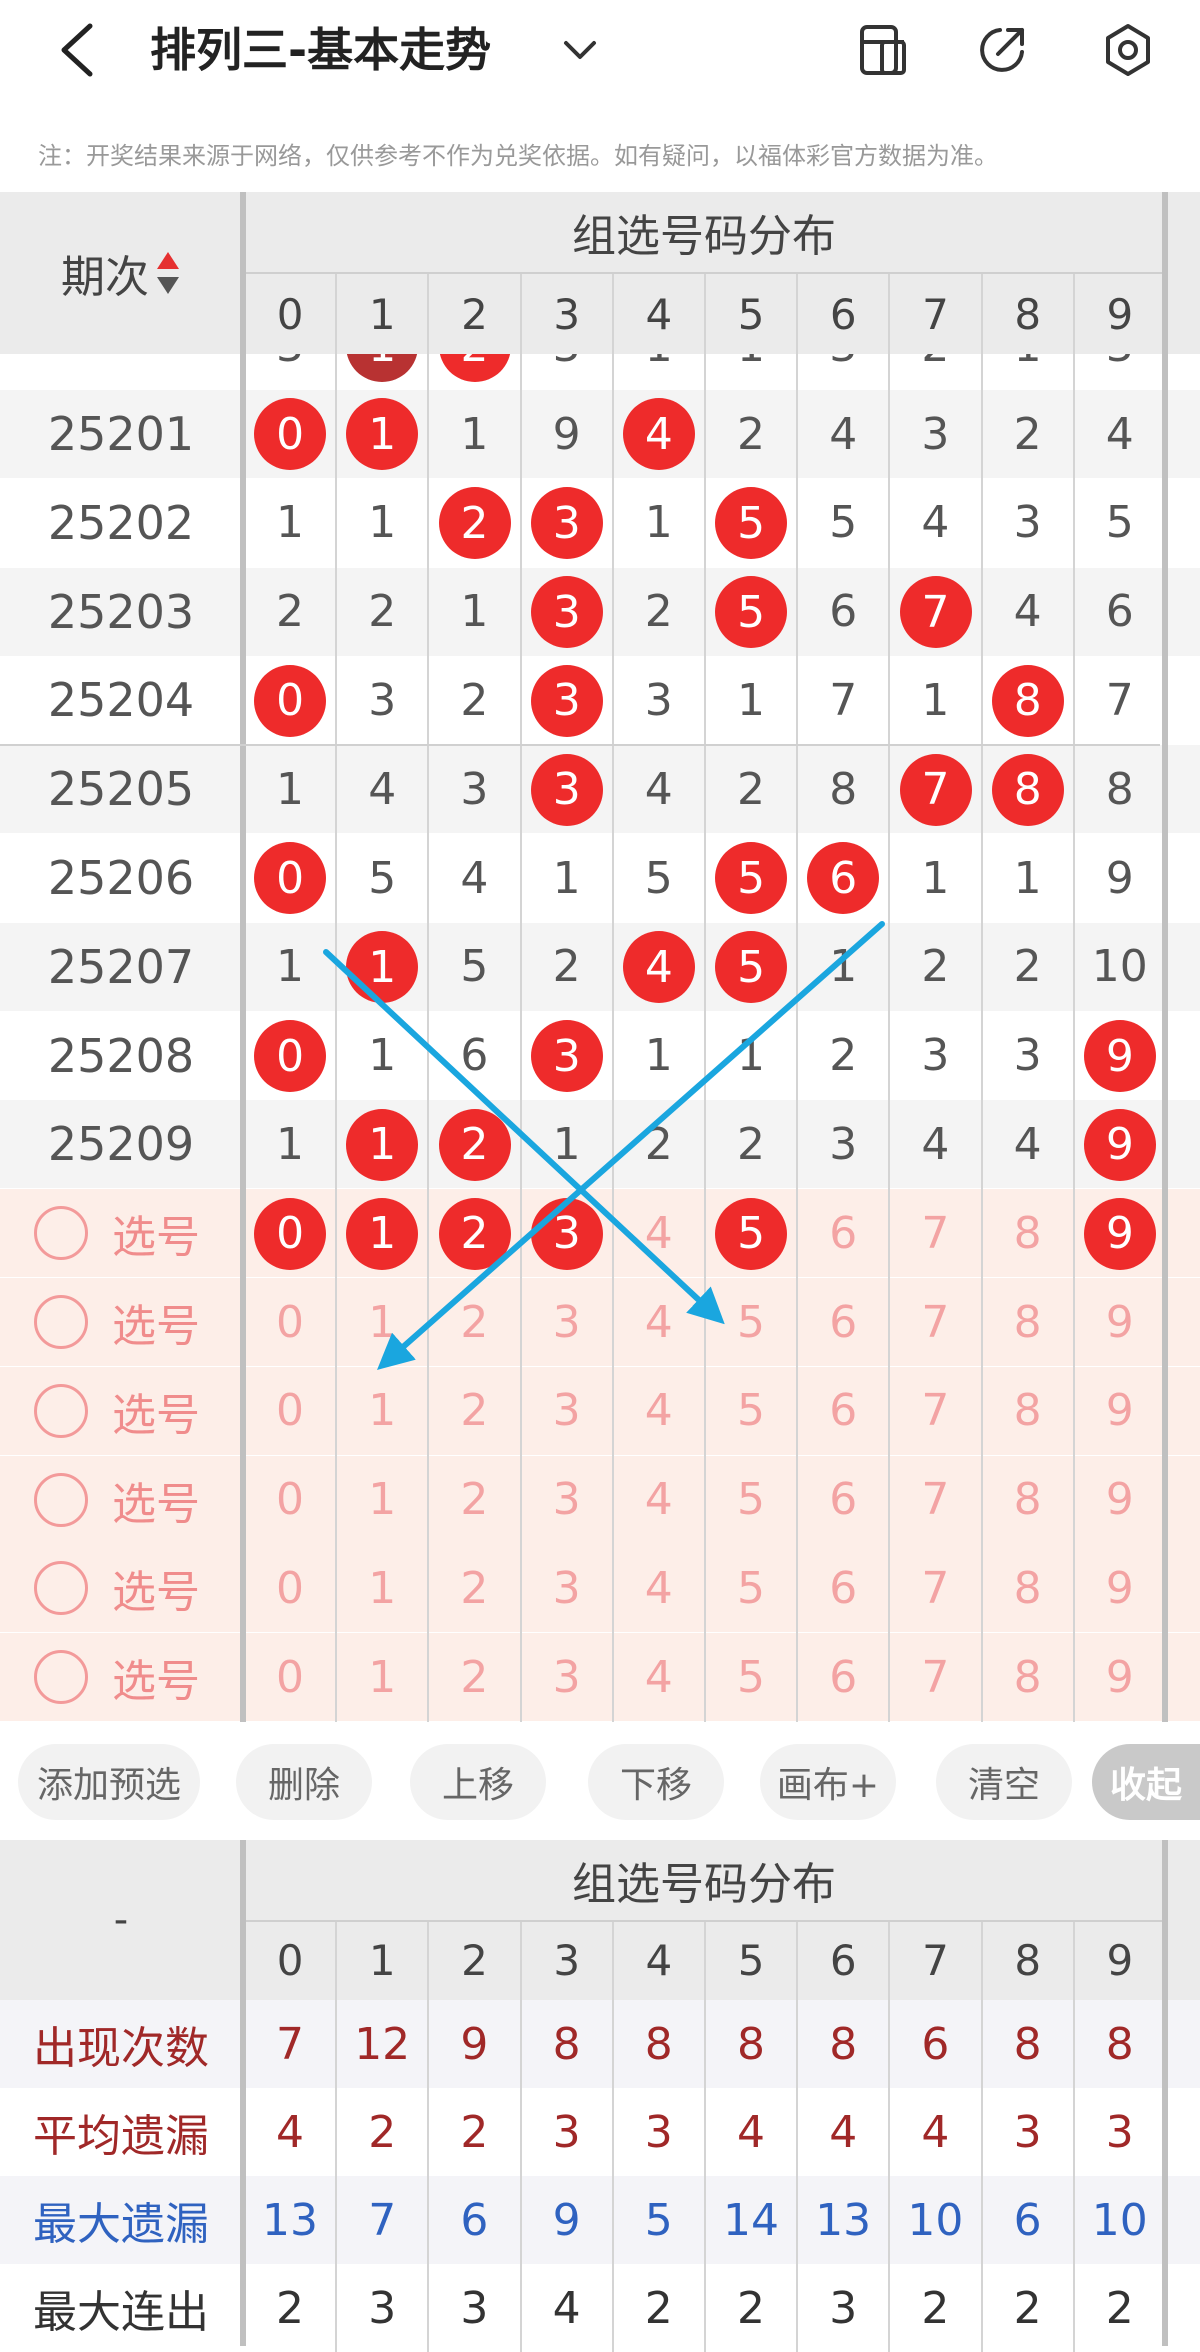 This screenshot has width=1200, height=2352. I want to click on back-arrow-icon, so click(77, 50).